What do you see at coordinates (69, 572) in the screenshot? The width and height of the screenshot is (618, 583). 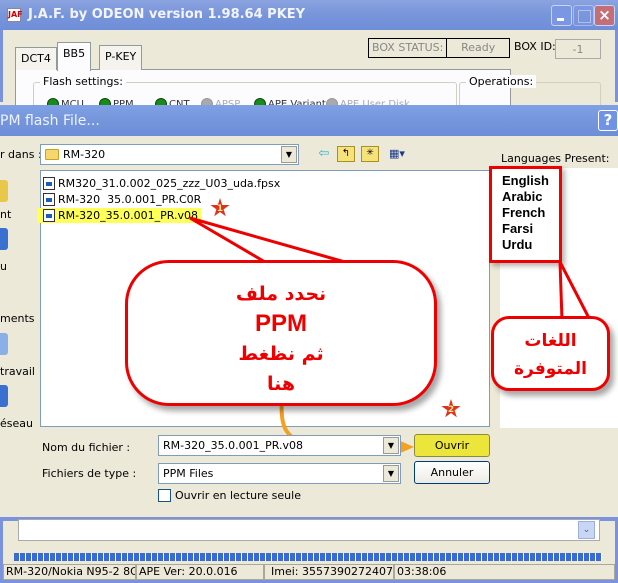 I see `status-model: RM-320/Nokia N95-2 8GB CABL` at bounding box center [69, 572].